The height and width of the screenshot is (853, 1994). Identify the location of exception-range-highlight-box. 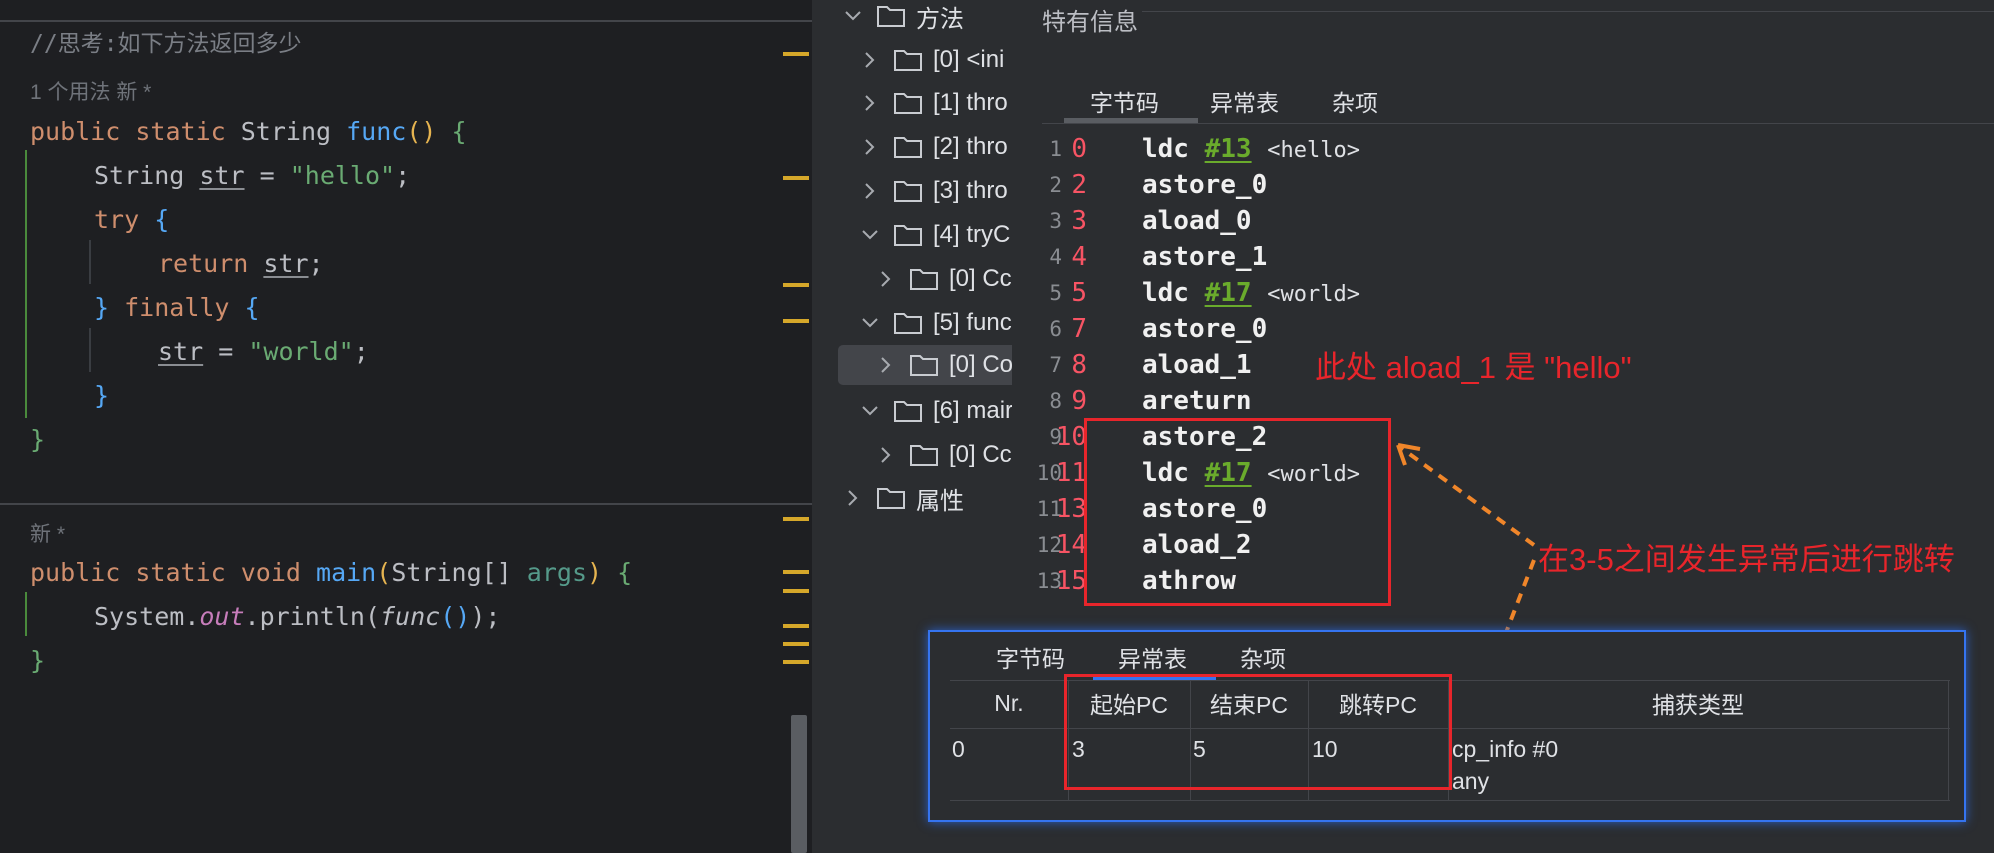
(1258, 732).